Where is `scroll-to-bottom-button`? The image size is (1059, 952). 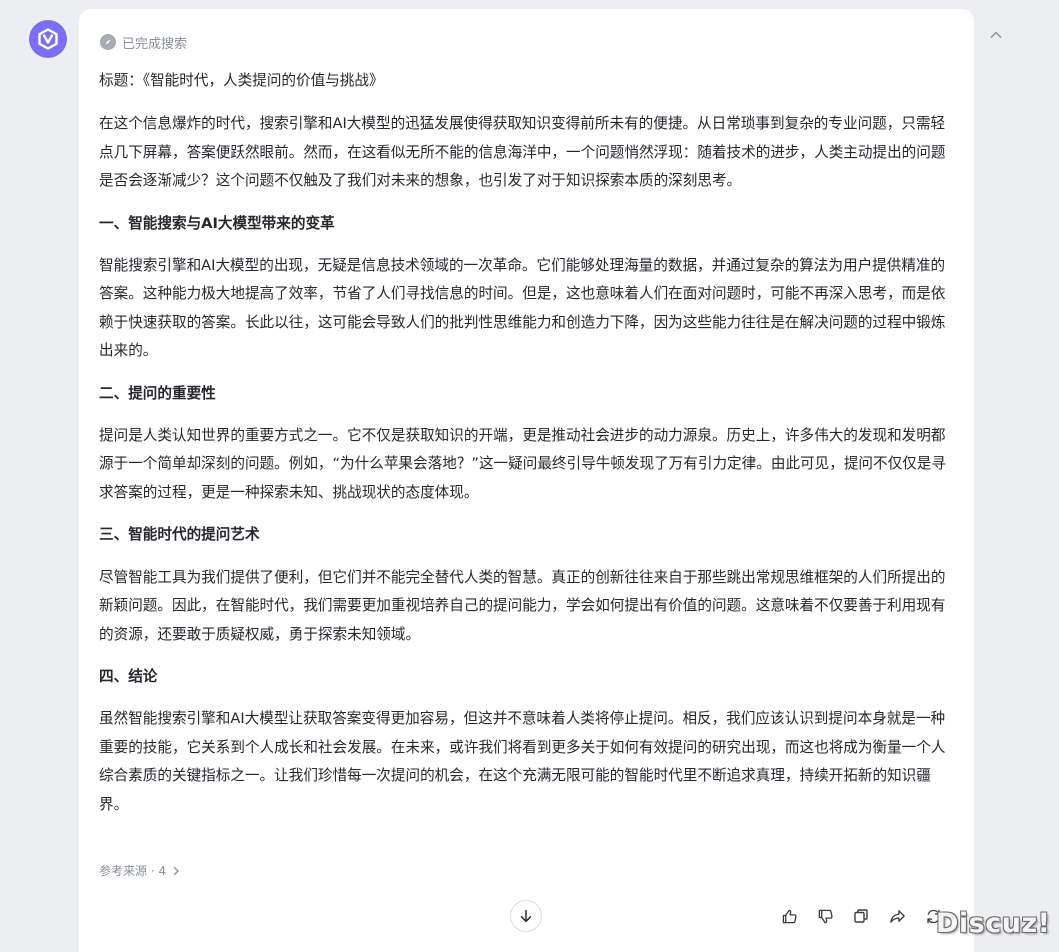 scroll-to-bottom-button is located at coordinates (526, 916).